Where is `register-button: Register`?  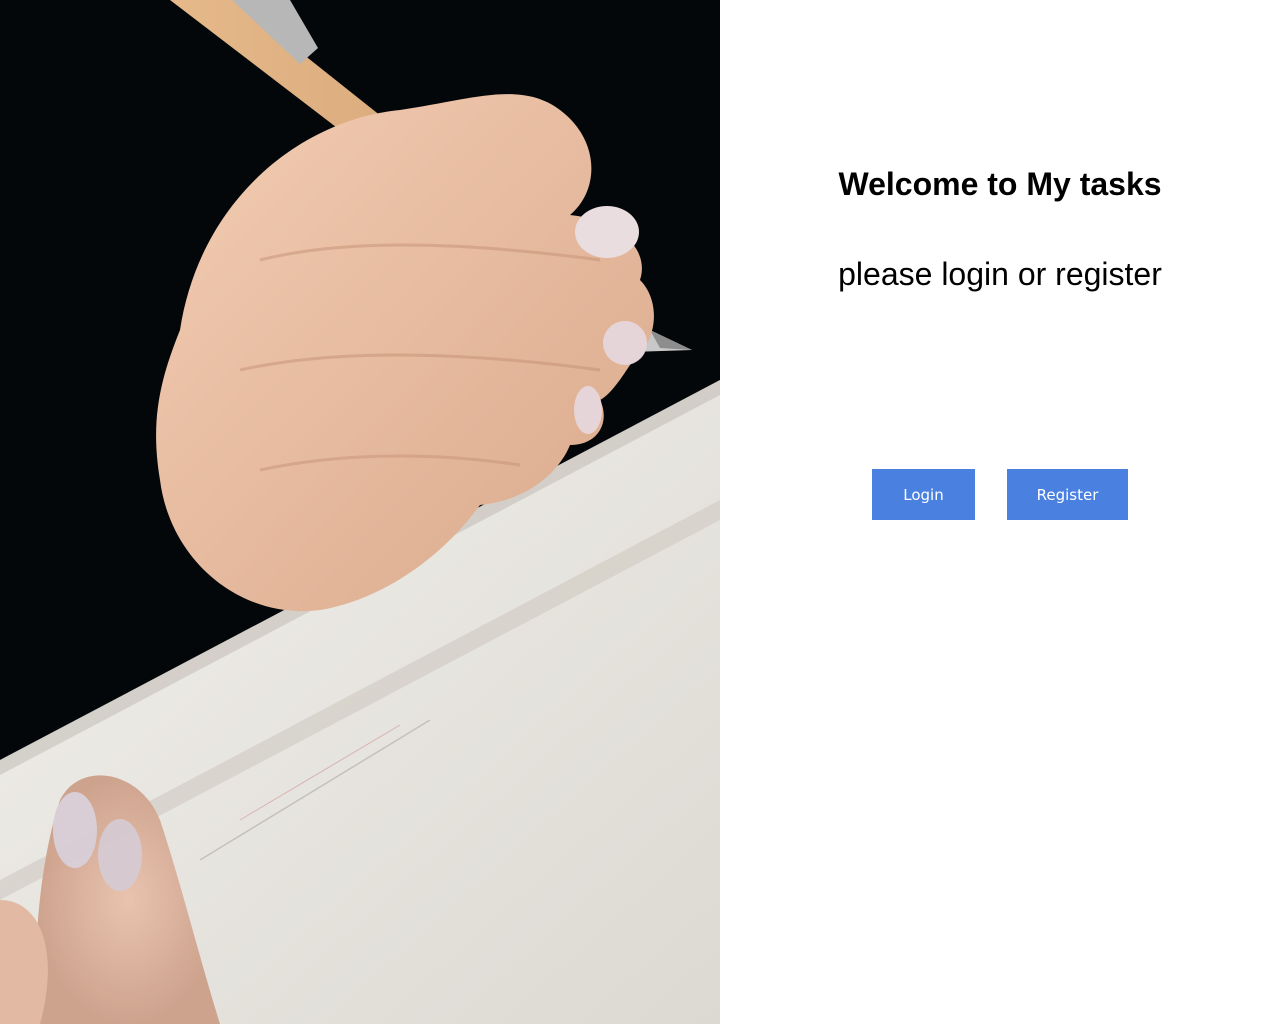
register-button: Register is located at coordinates (1067, 494).